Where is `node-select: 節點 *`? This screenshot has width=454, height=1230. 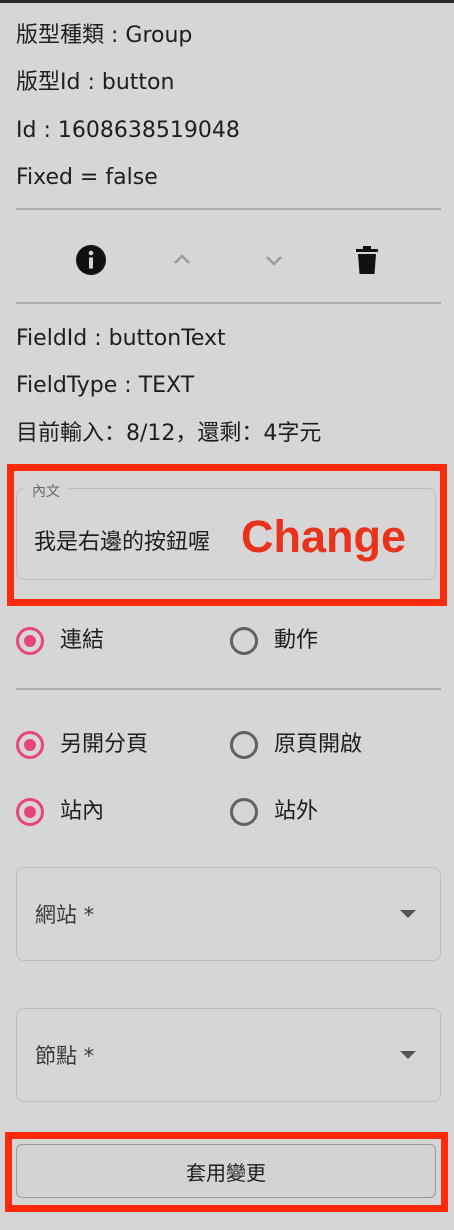 node-select: 節點 * is located at coordinates (228, 1055).